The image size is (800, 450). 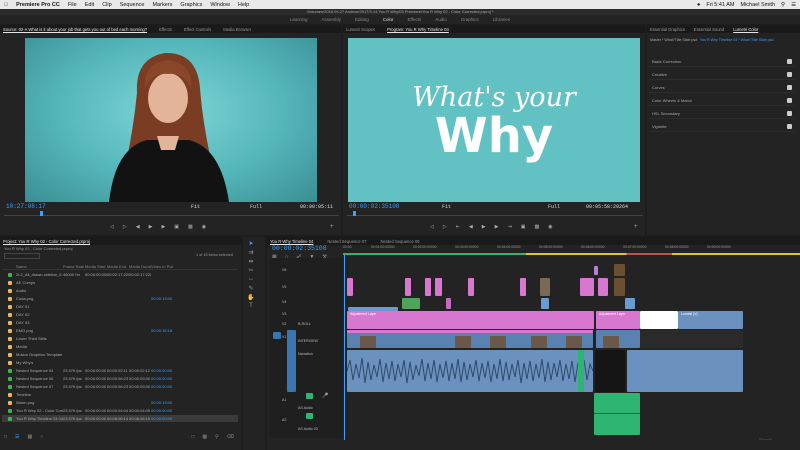 I want to click on program-fit: Fit, so click(x=446, y=207).